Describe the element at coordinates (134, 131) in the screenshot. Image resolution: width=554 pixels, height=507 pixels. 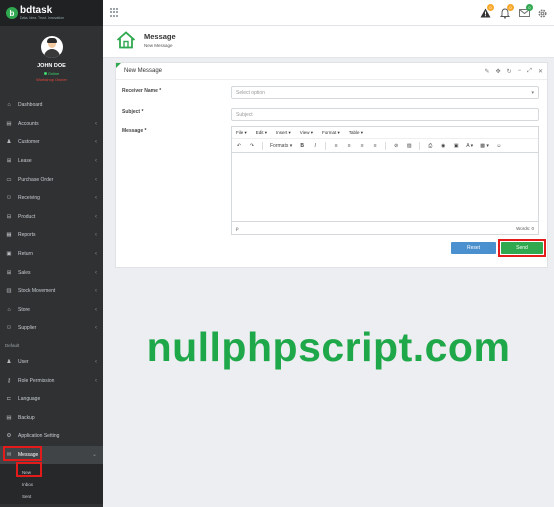
I see `message-label: Message *` at that location.